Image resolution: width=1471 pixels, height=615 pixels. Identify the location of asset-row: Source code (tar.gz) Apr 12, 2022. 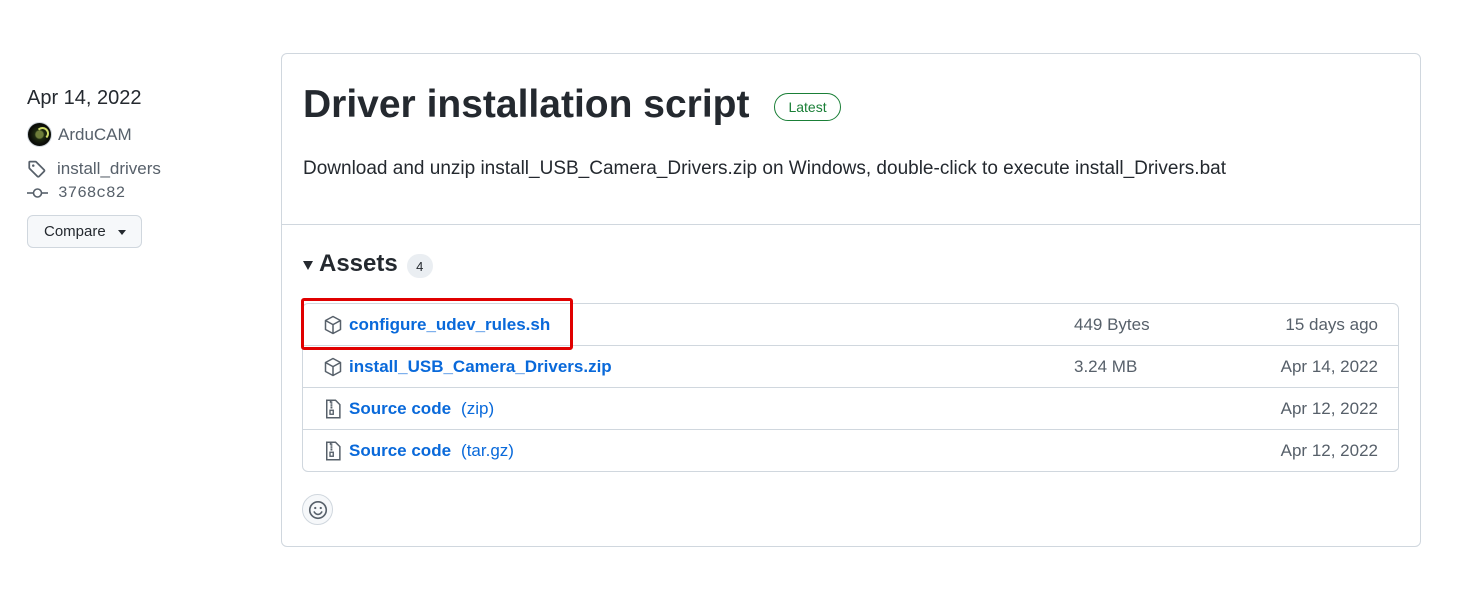
(850, 450).